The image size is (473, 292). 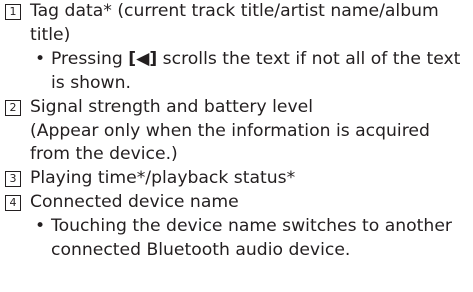 What do you see at coordinates (143, 58) in the screenshot?
I see `scroll-button-label: [◀]` at bounding box center [143, 58].